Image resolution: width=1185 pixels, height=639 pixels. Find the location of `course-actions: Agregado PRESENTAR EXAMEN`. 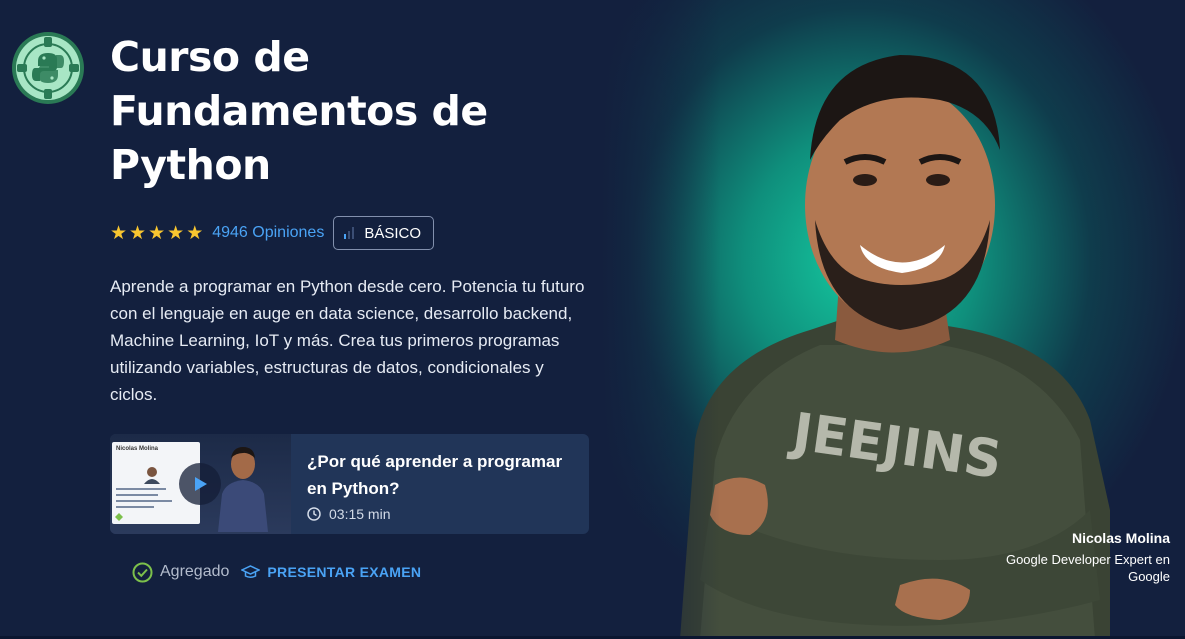

course-actions: Agregado PRESENTAR EXAMEN is located at coordinates (276, 572).